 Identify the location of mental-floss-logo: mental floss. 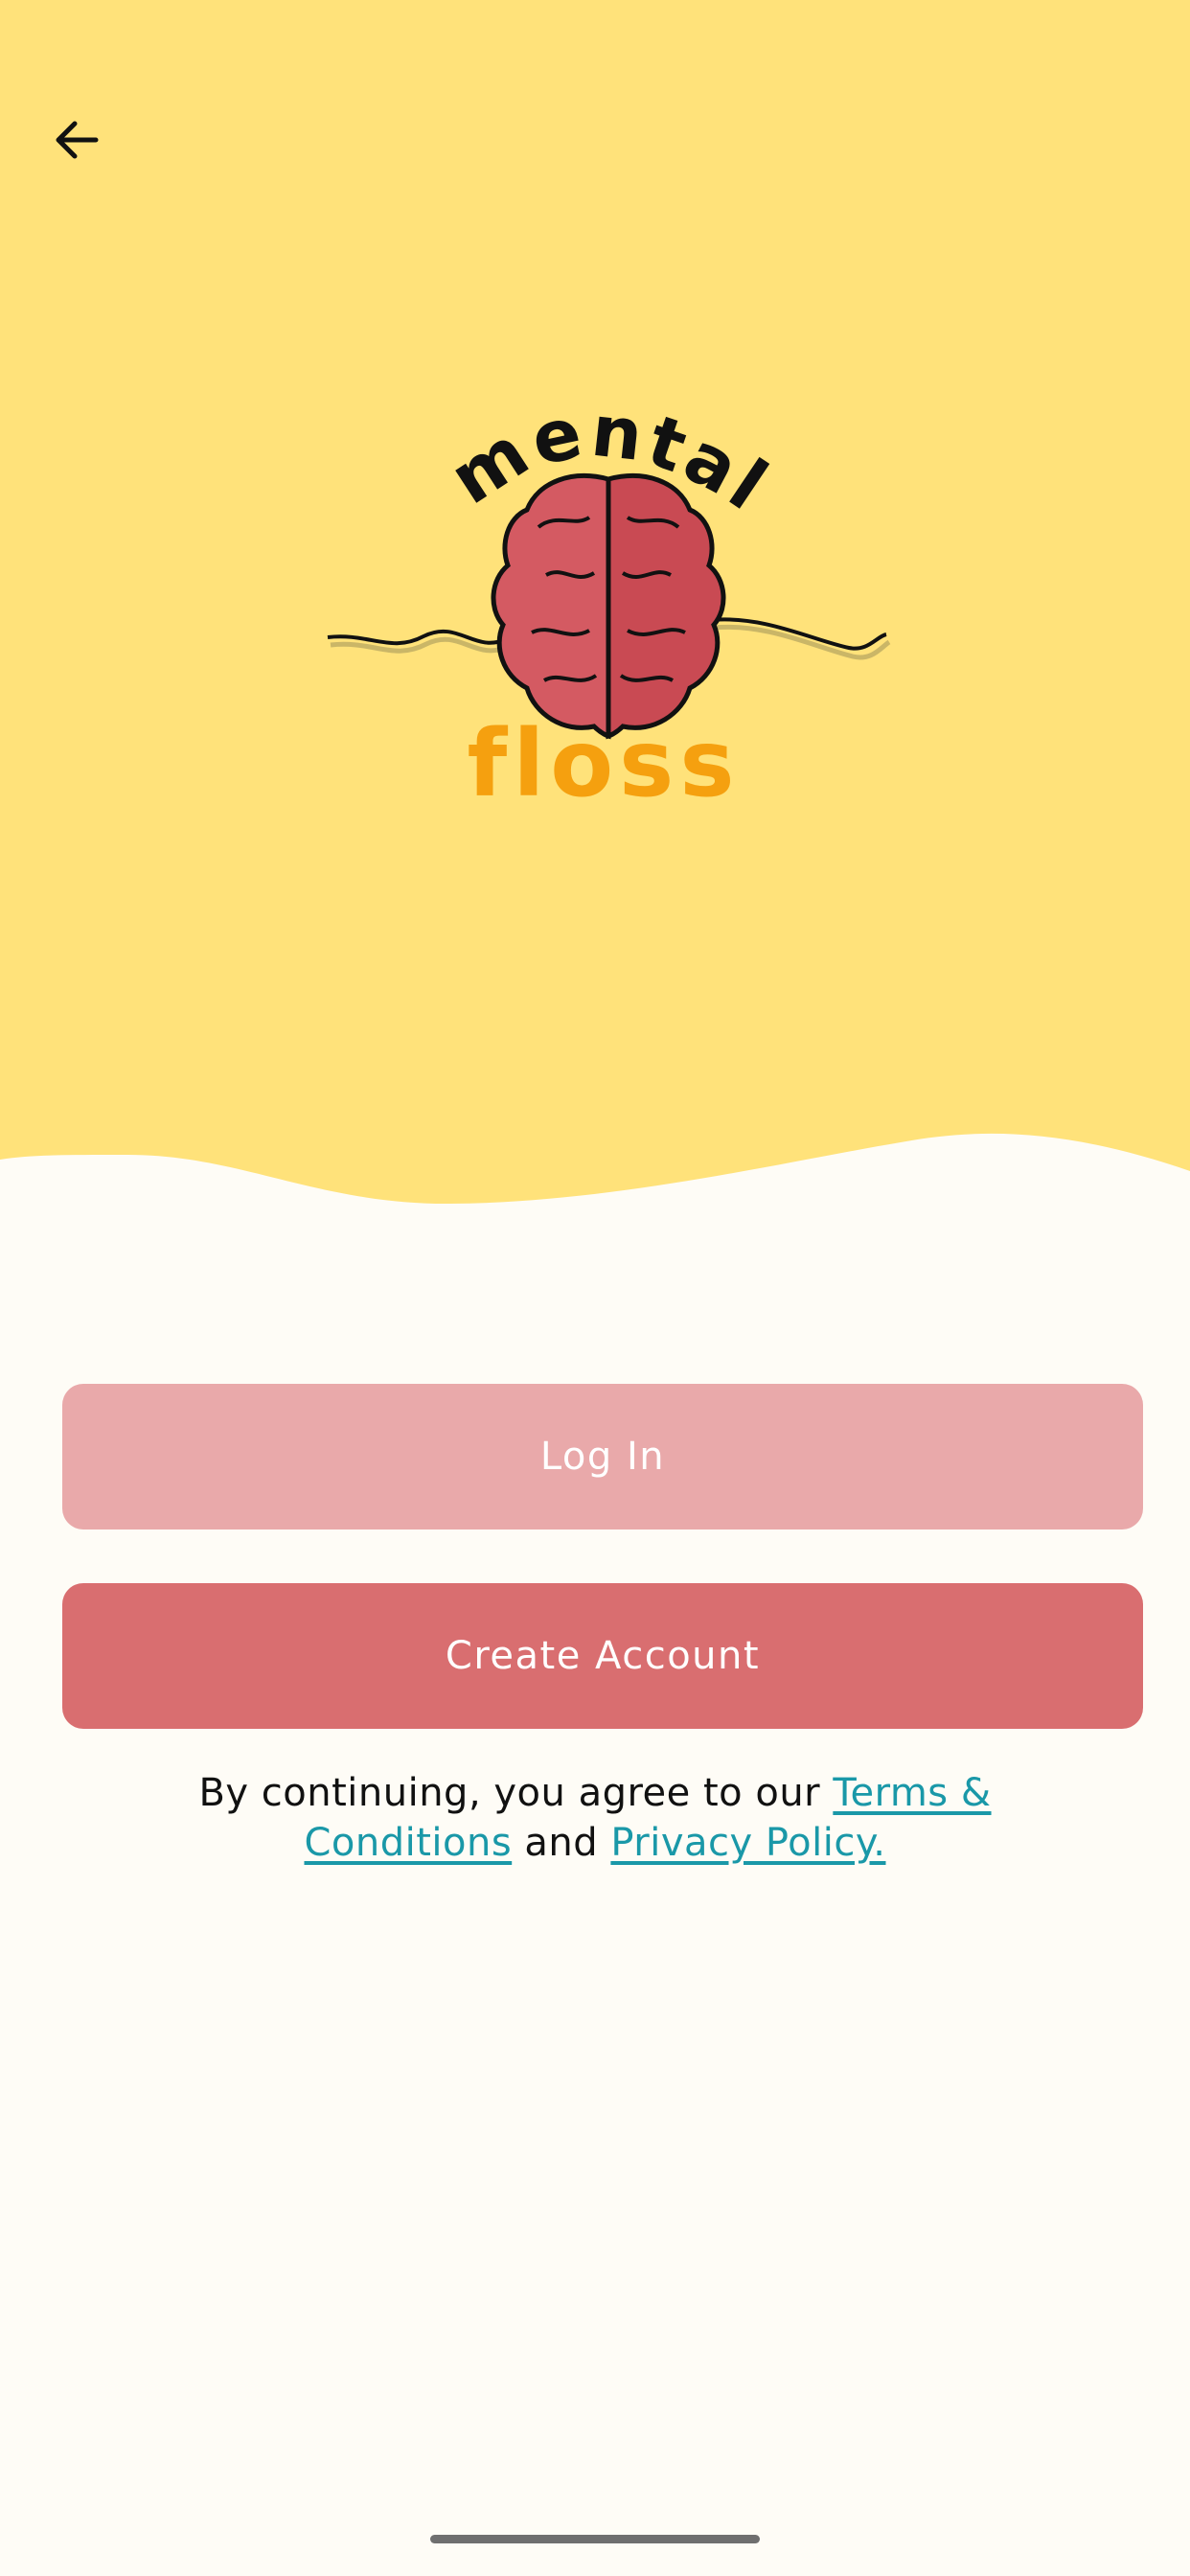
(613, 608).